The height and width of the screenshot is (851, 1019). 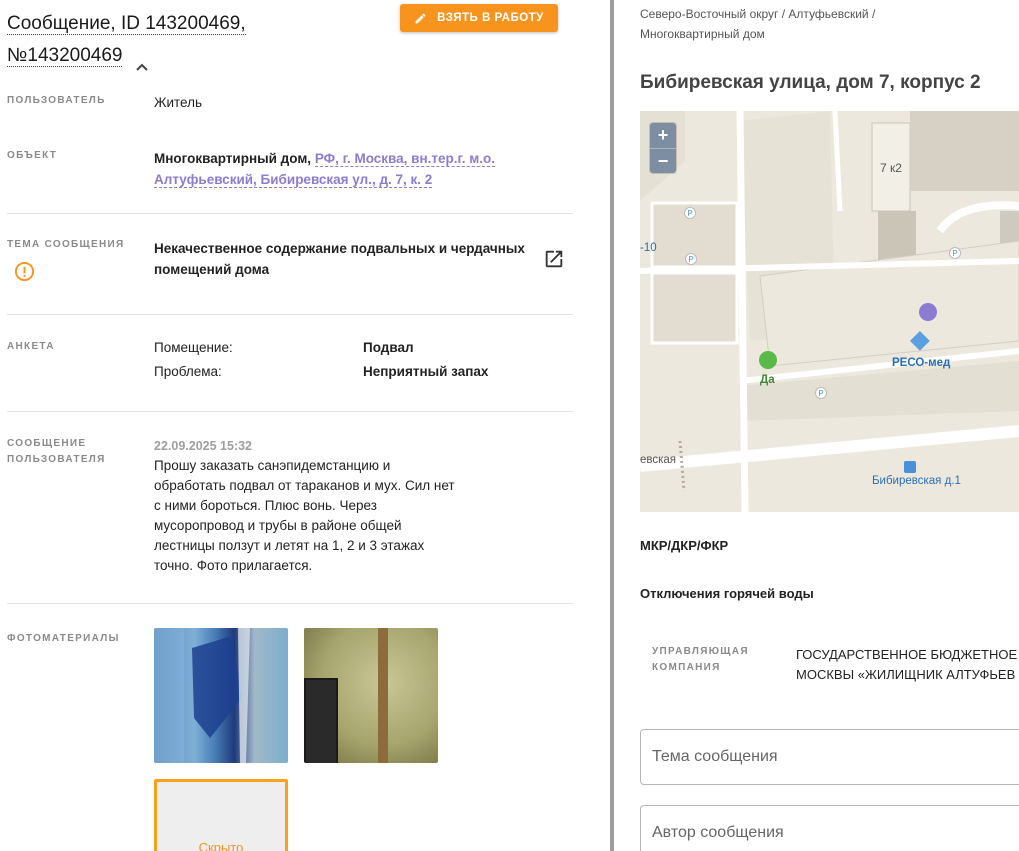 What do you see at coordinates (404, 159) in the screenshot?
I see `object-address-link-1: РФ, г. Москва, вн.тер.г. м.о.` at bounding box center [404, 159].